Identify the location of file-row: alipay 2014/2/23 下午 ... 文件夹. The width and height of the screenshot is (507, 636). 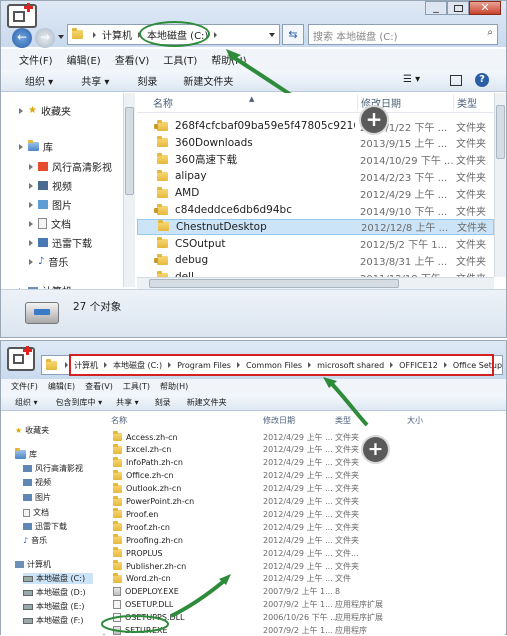
(315, 176).